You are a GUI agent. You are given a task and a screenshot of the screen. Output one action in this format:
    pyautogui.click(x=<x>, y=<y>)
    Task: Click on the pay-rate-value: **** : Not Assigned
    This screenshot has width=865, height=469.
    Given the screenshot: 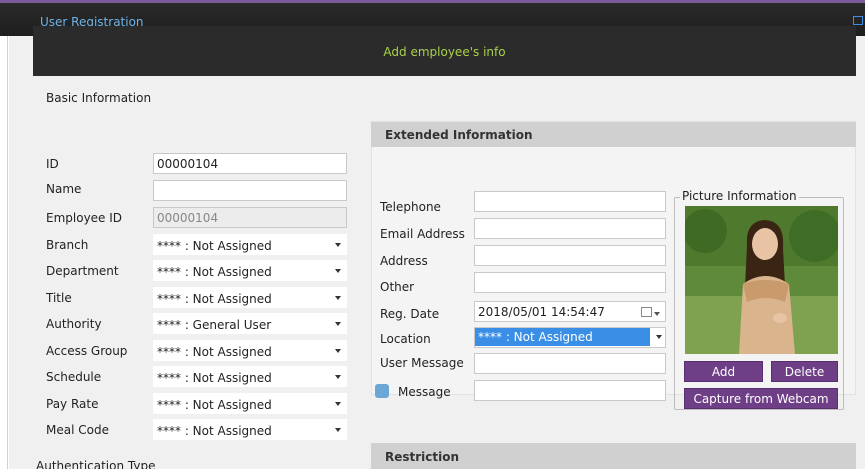 What is the action you would take?
    pyautogui.click(x=214, y=405)
    